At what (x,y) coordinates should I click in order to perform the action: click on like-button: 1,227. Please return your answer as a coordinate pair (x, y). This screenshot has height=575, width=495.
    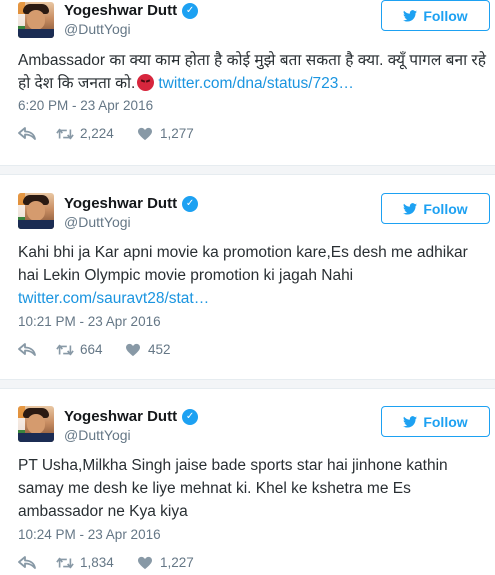
    Looking at the image, I should click on (165, 562).